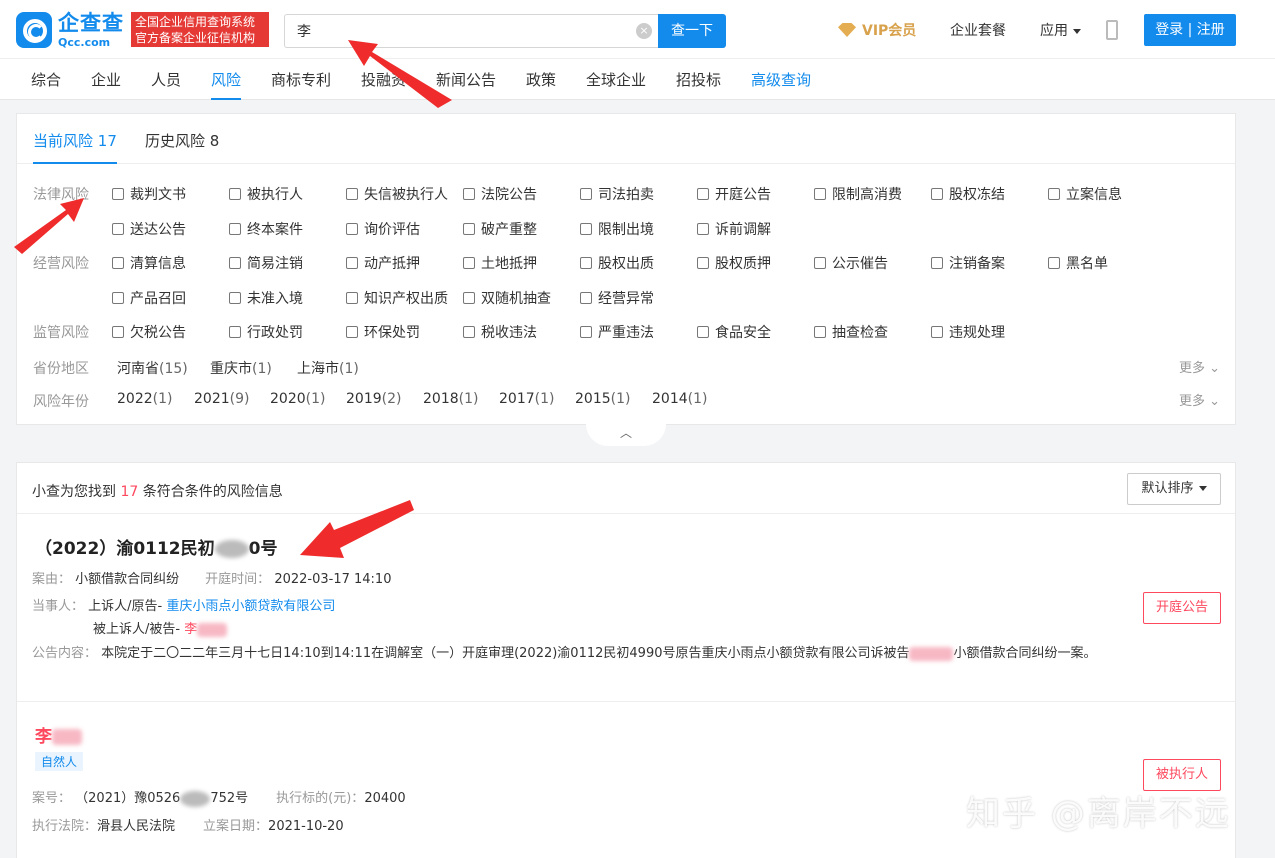 Image resolution: width=1275 pixels, height=858 pixels. Describe the element at coordinates (200, 29) in the screenshot. I see `official-badge: 全国企业信用查询系统 官方备案企业征信机构` at that location.